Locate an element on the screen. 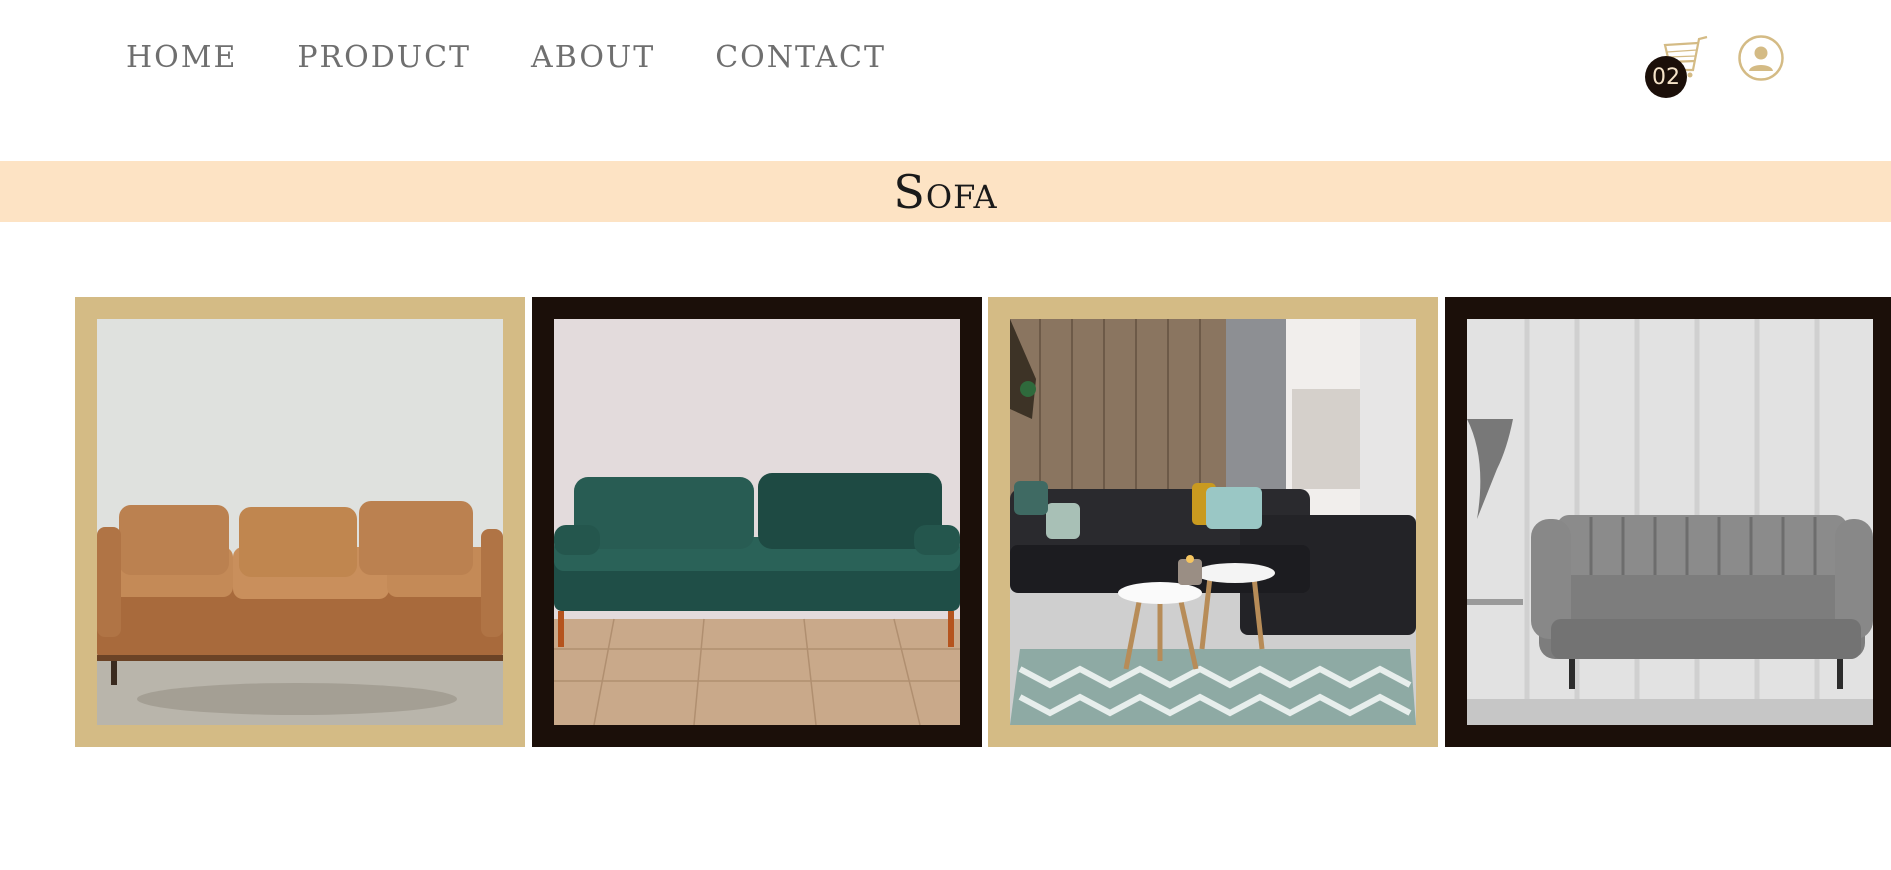 This screenshot has height=870, width=1891. nav-home-link: HOME is located at coordinates (181, 57).